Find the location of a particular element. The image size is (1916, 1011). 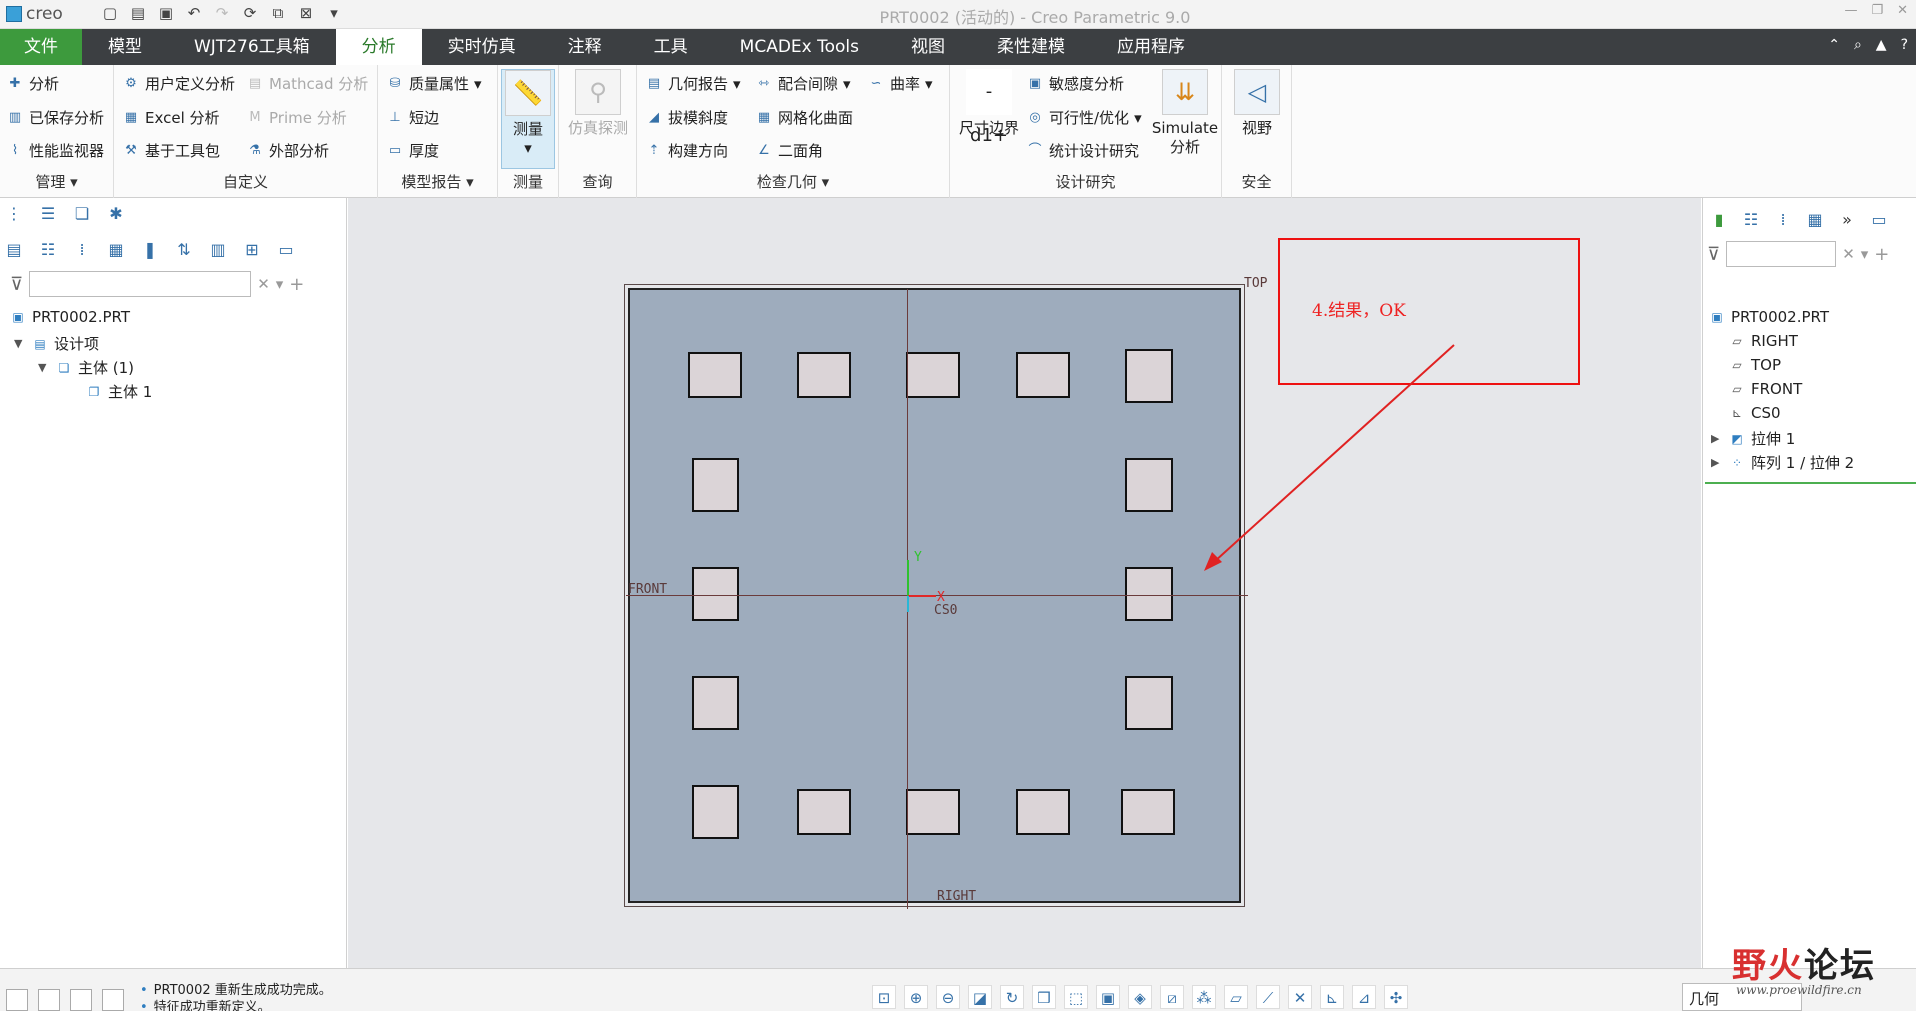

user-defined-analysis-button: ⚙ 用户定义分析 is located at coordinates (178, 83).